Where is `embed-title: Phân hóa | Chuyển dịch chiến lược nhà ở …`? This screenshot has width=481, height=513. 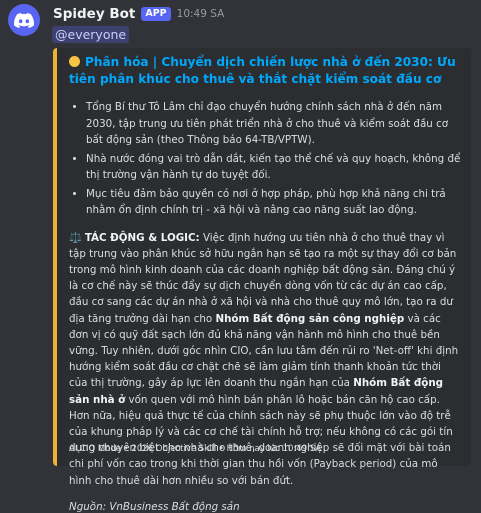
embed-title: Phân hóa | Chuyển dịch chiến lược nhà ở … is located at coordinates (265, 71).